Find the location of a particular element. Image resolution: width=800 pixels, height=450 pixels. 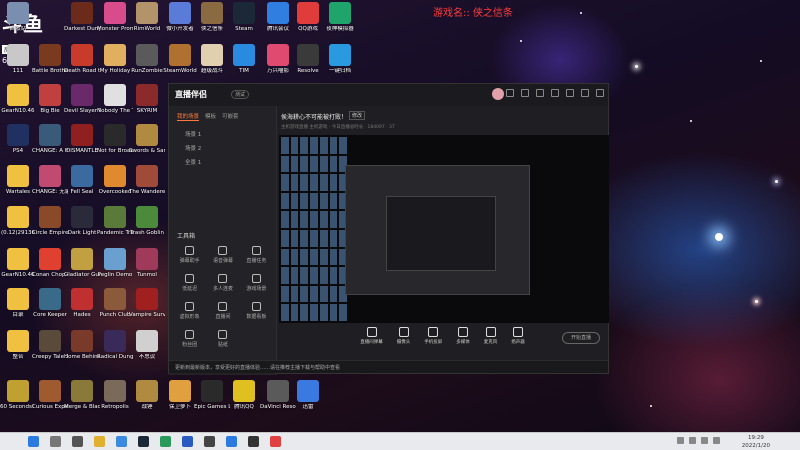

start-icon is located at coordinates (33, 441).